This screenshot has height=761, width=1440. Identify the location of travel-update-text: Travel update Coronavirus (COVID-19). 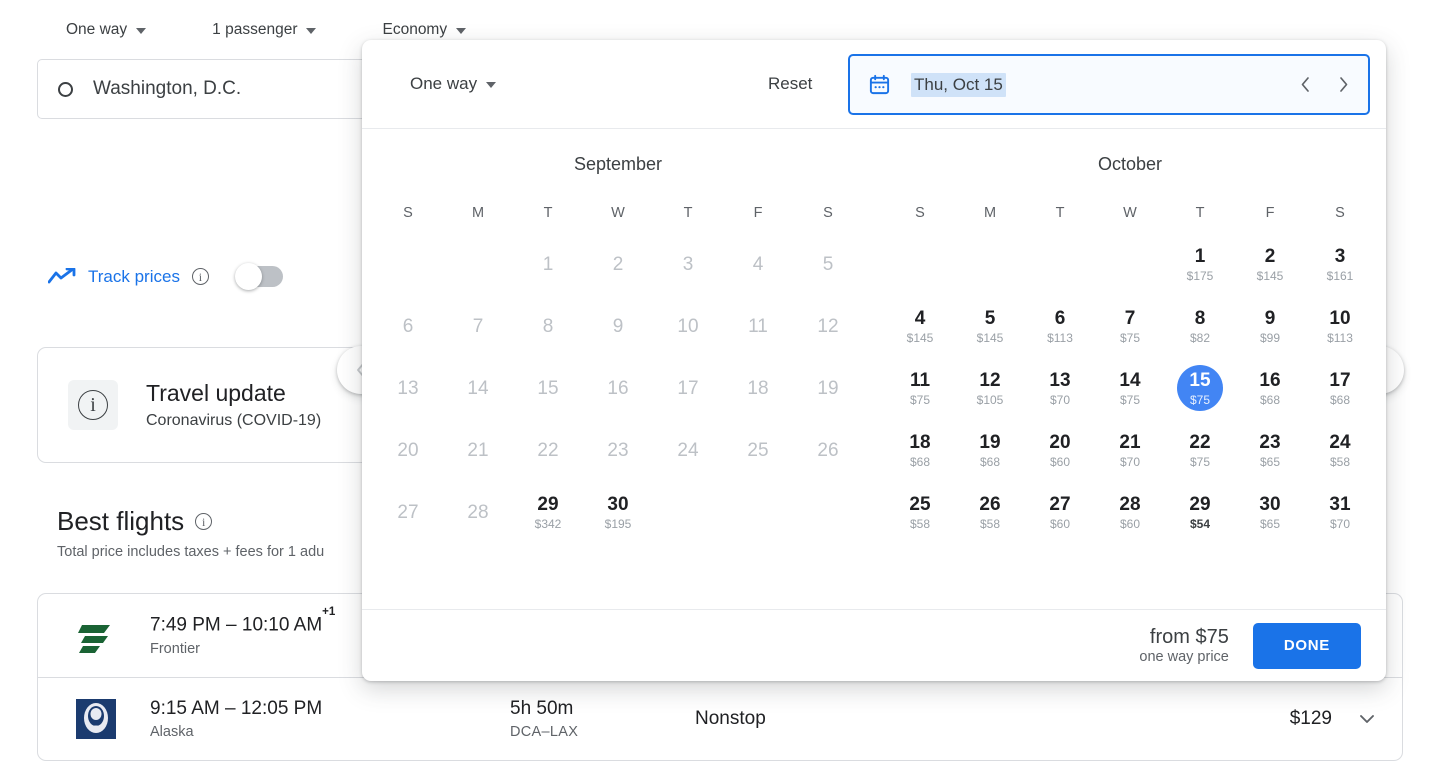
(233, 405).